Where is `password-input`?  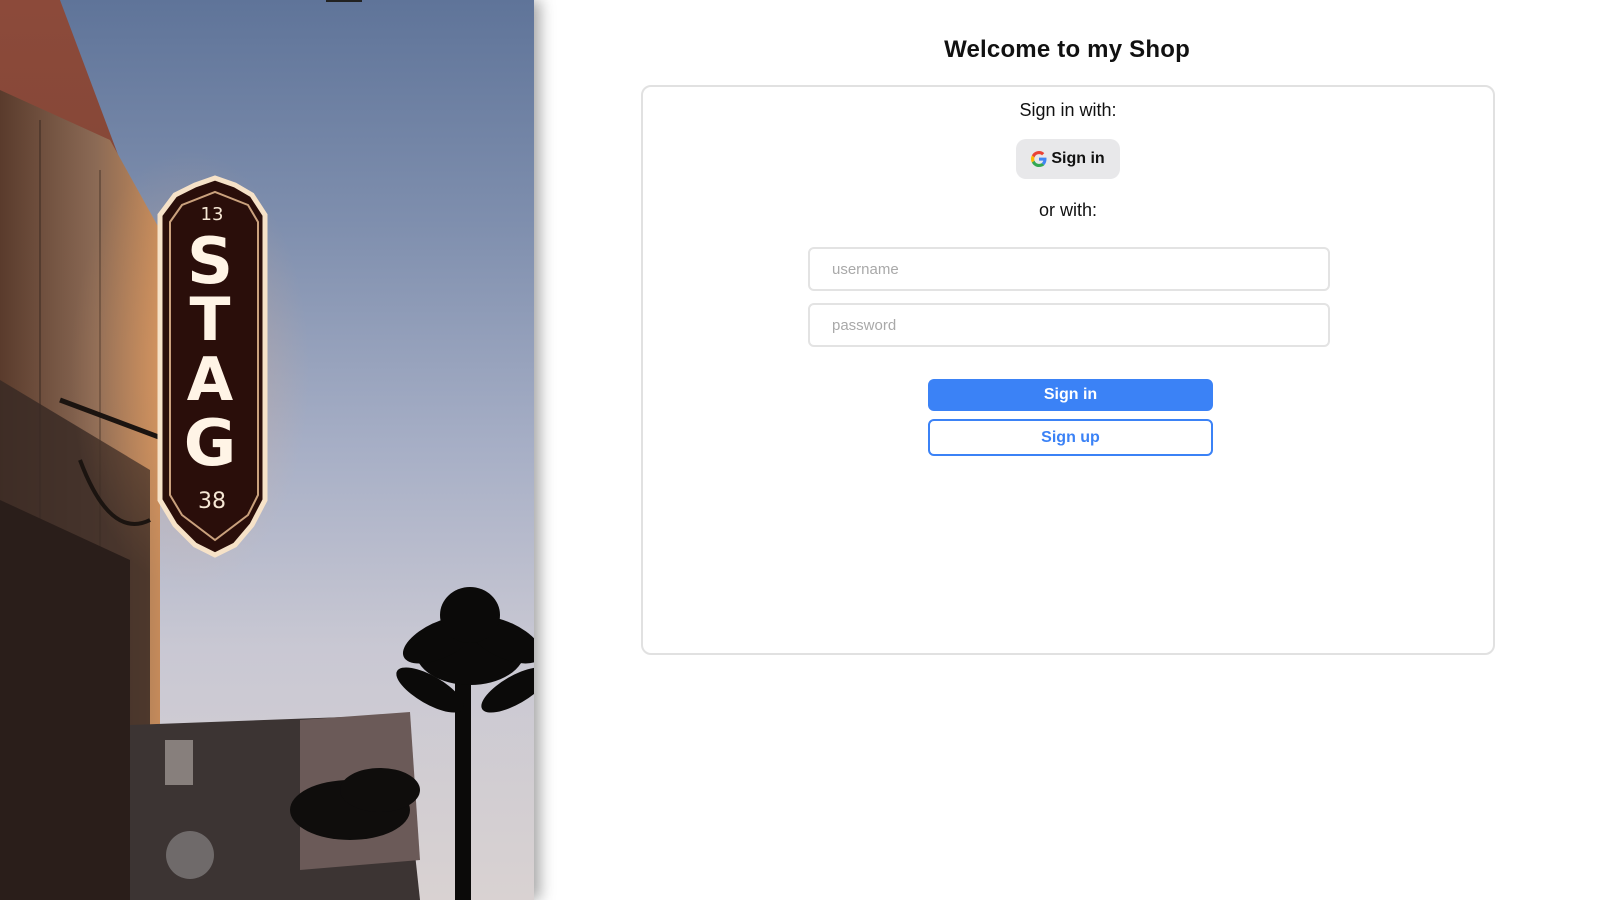
password-input is located at coordinates (1069, 325).